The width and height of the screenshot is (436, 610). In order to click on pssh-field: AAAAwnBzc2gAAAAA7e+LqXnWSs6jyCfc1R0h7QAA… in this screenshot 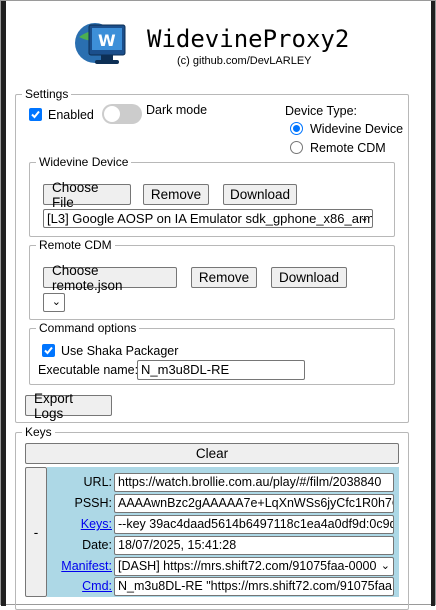, I will do `click(254, 503)`.